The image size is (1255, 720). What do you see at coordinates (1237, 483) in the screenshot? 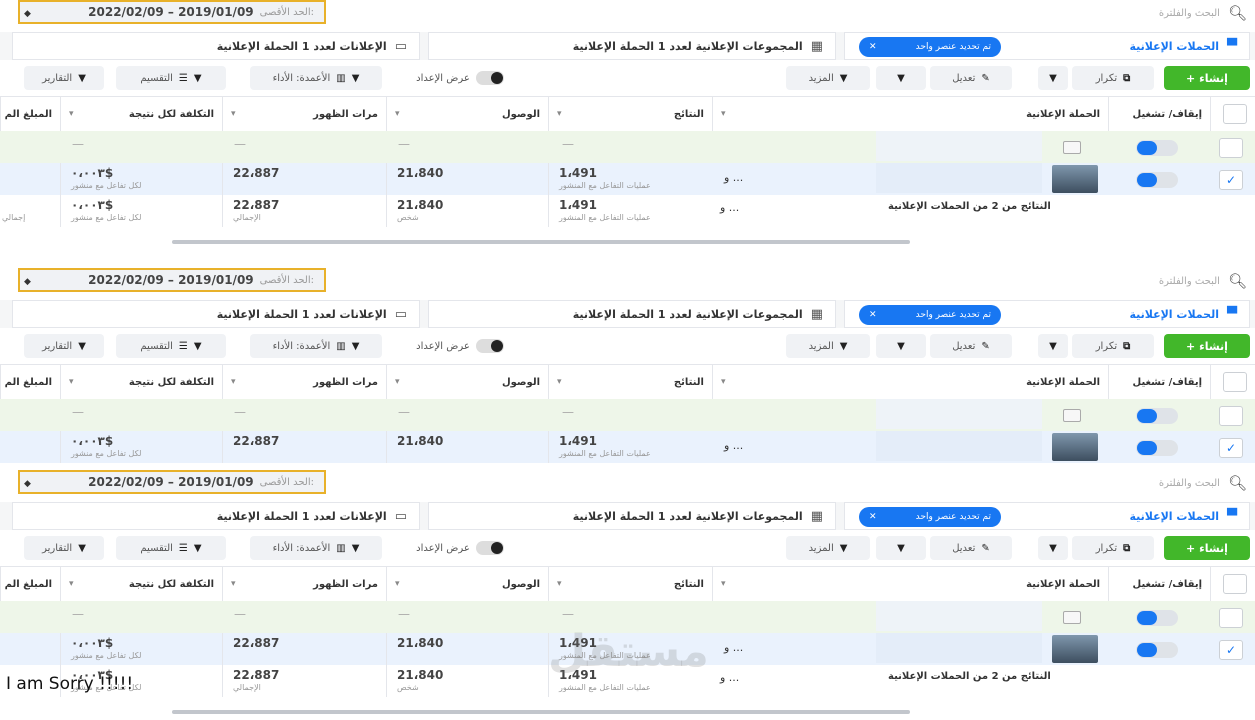
I see `search-icon: 🔍︎` at bounding box center [1237, 483].